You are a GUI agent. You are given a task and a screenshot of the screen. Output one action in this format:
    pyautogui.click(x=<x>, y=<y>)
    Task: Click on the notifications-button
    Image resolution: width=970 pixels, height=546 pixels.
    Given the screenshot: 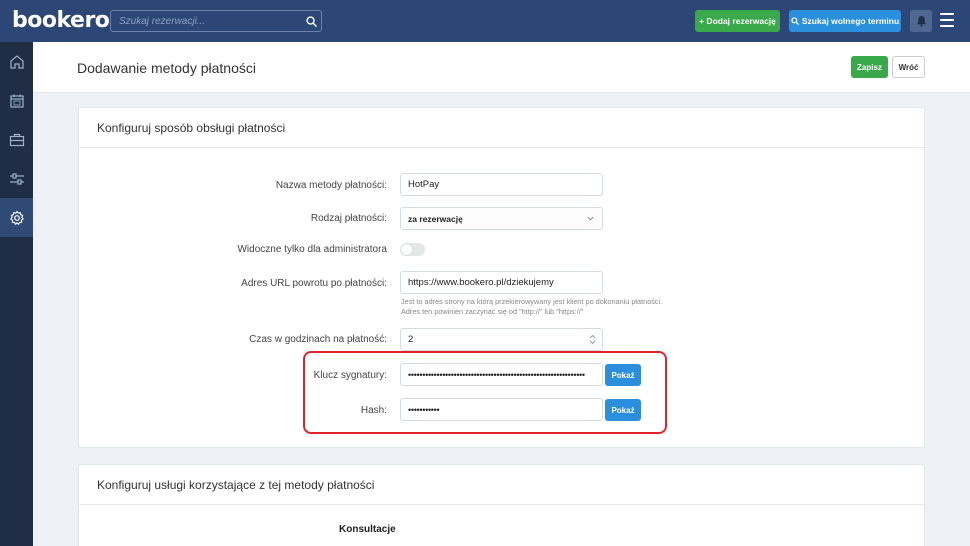 What is the action you would take?
    pyautogui.click(x=921, y=21)
    